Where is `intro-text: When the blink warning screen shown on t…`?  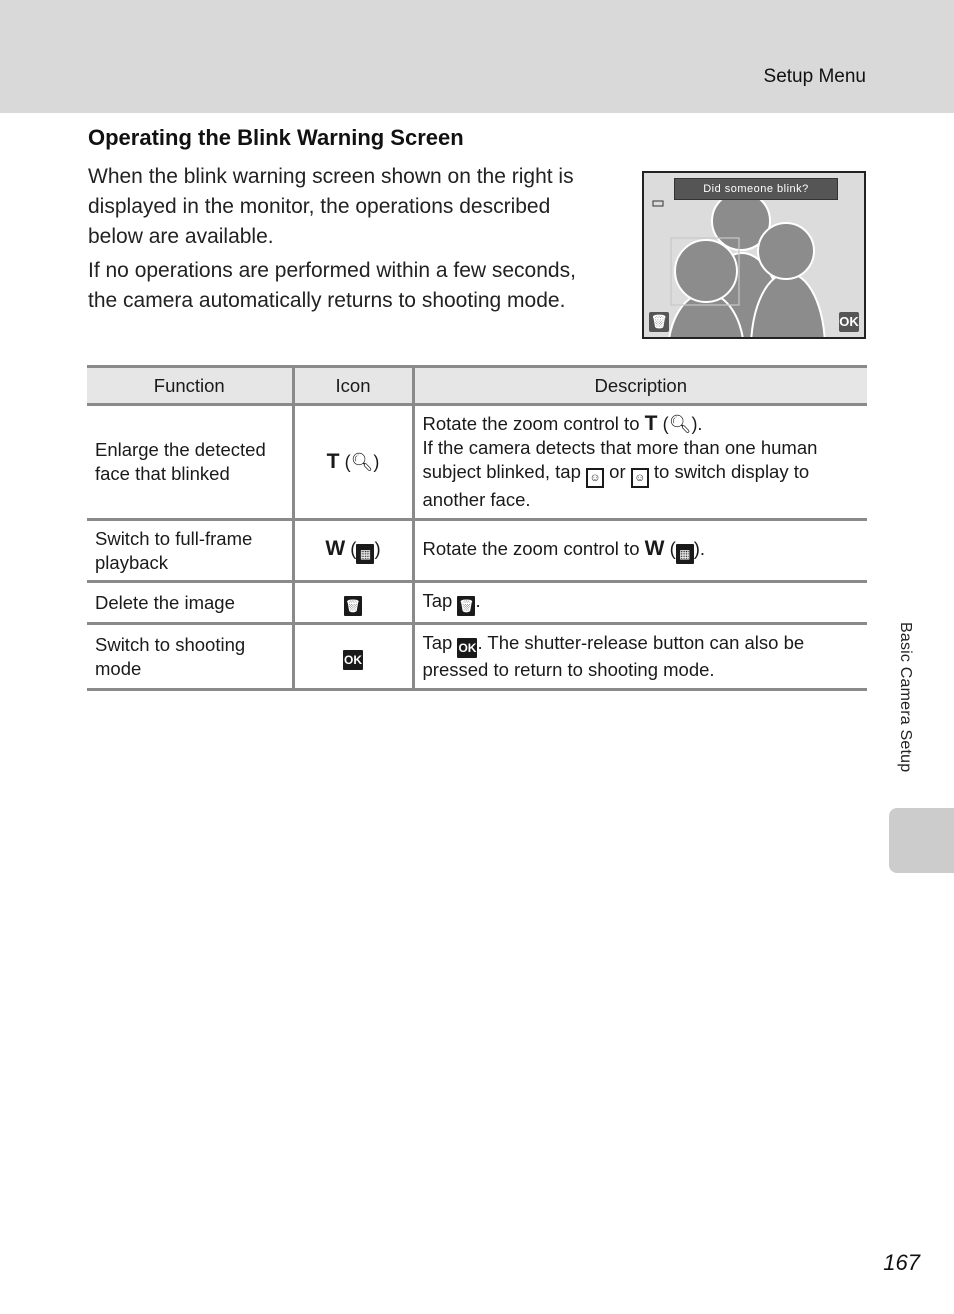 intro-text: When the blink warning screen shown on t… is located at coordinates (348, 239).